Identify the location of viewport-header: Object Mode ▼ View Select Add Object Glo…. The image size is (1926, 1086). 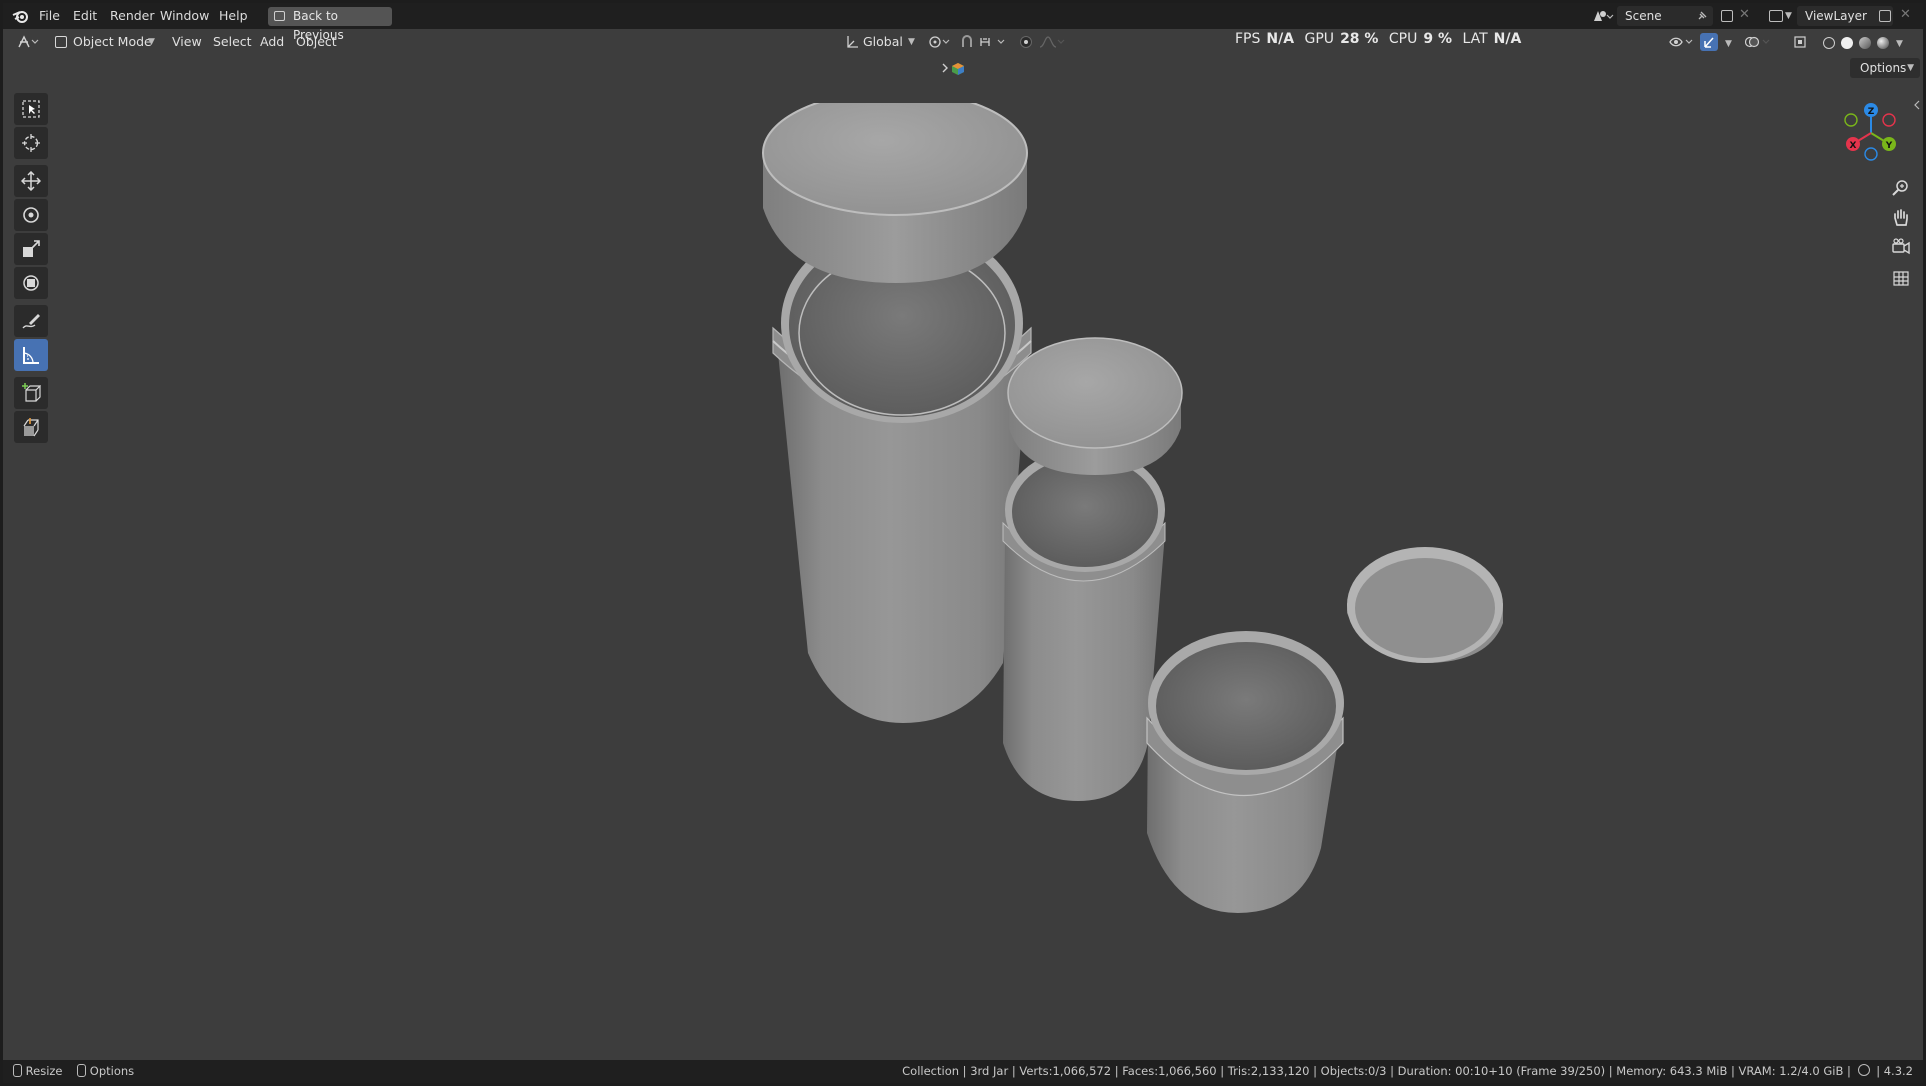
(963, 42).